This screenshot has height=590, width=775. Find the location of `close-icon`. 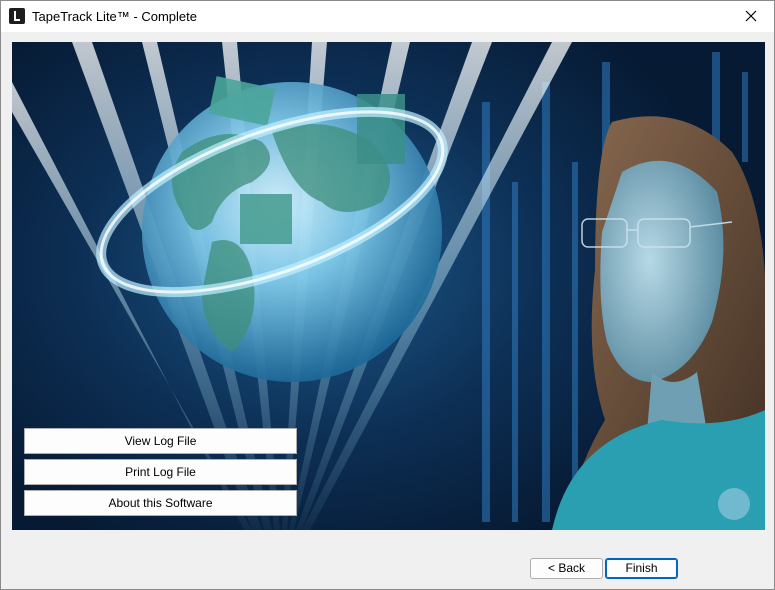

close-icon is located at coordinates (751, 16).